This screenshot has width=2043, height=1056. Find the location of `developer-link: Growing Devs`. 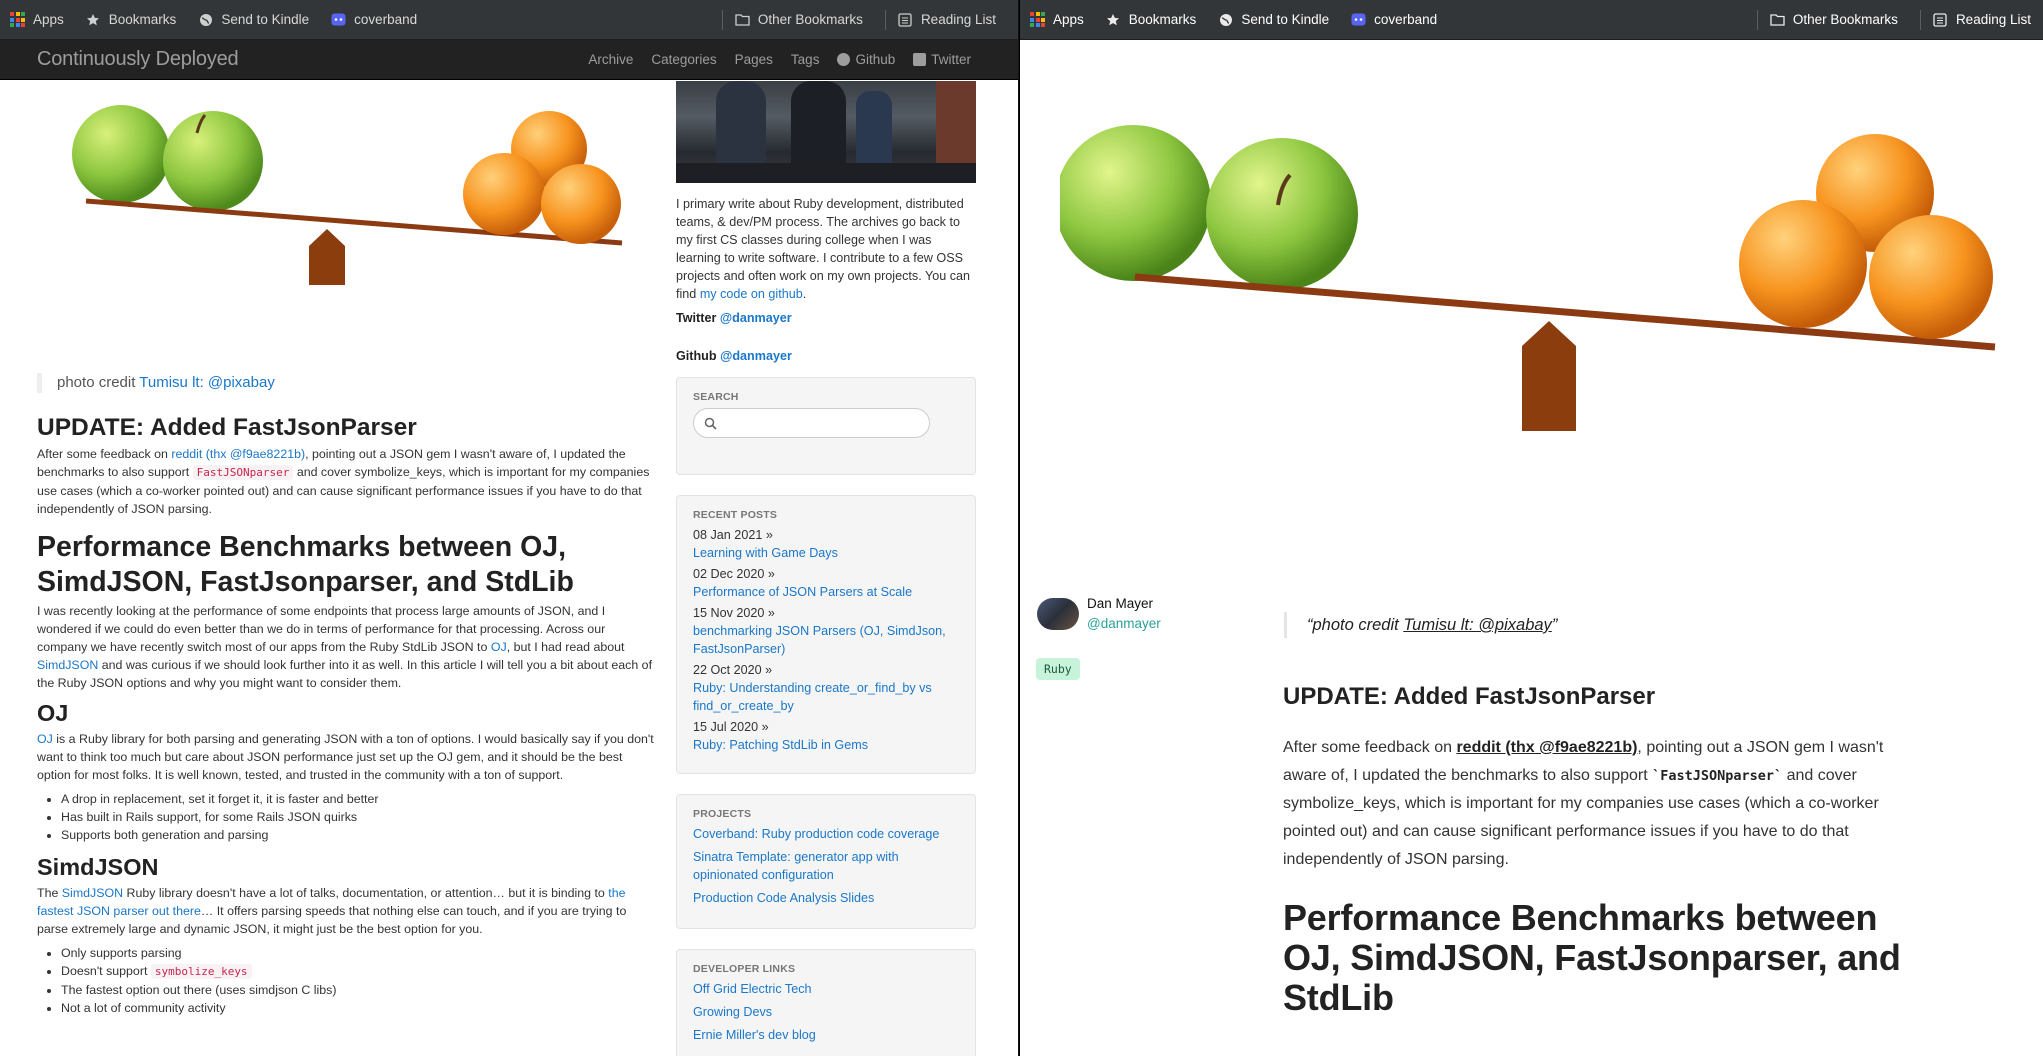

developer-link: Growing Devs is located at coordinates (826, 1012).